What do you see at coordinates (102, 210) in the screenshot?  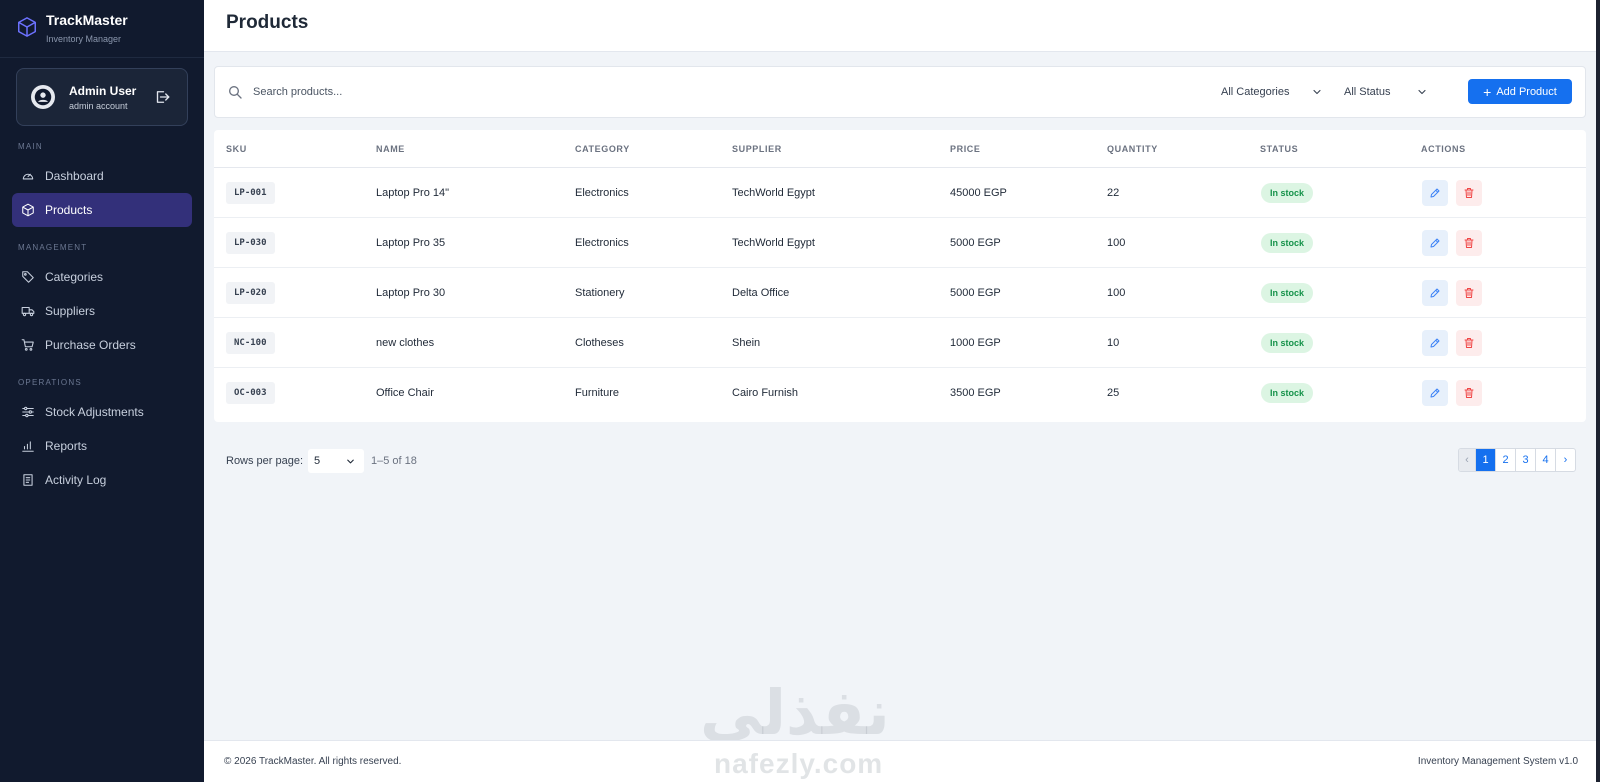 I see `sidebar-item-products: Products` at bounding box center [102, 210].